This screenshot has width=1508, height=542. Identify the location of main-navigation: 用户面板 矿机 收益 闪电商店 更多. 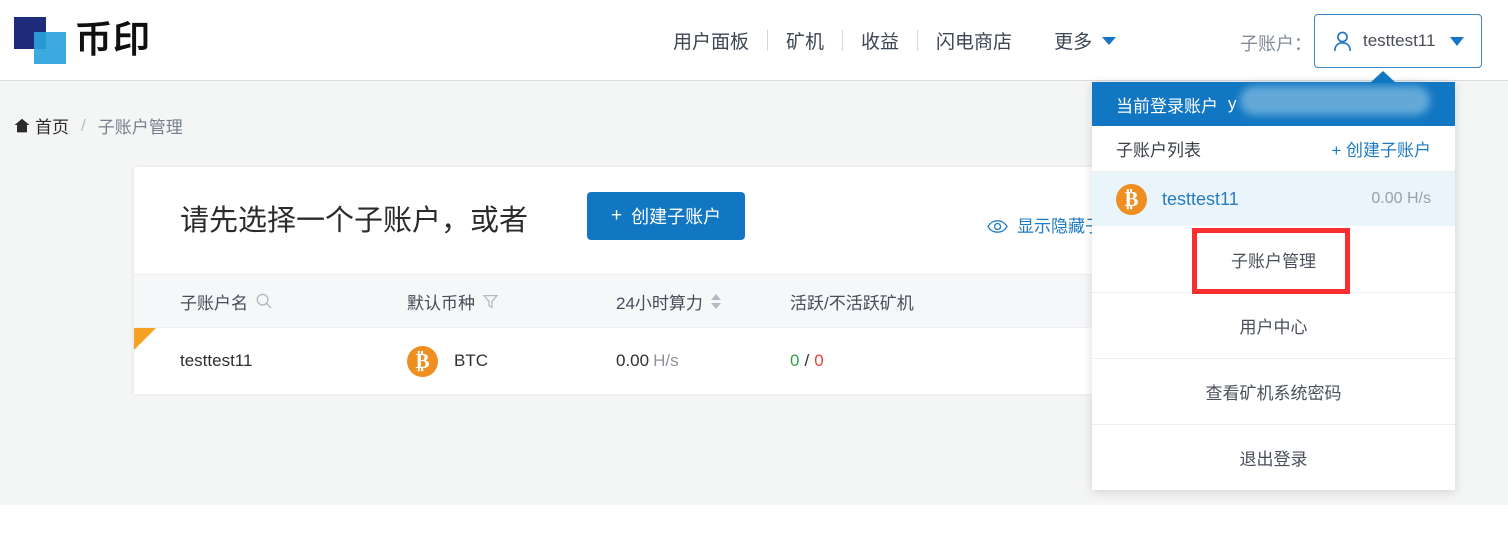
(892, 40).